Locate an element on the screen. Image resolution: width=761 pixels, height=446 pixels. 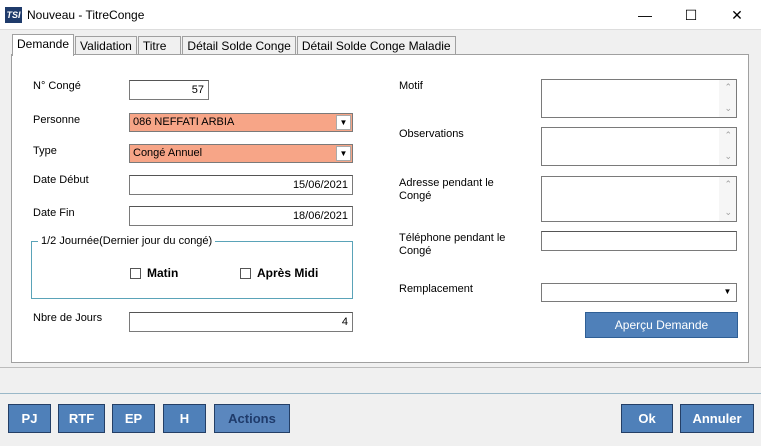
personne-label: Personne is located at coordinates (57, 120).